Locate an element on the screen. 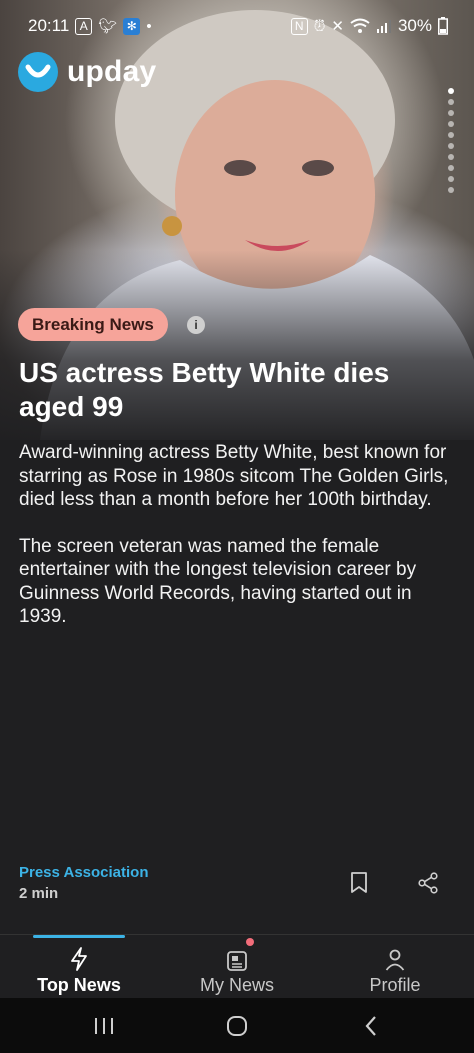  lightning-icon is located at coordinates (79, 959).